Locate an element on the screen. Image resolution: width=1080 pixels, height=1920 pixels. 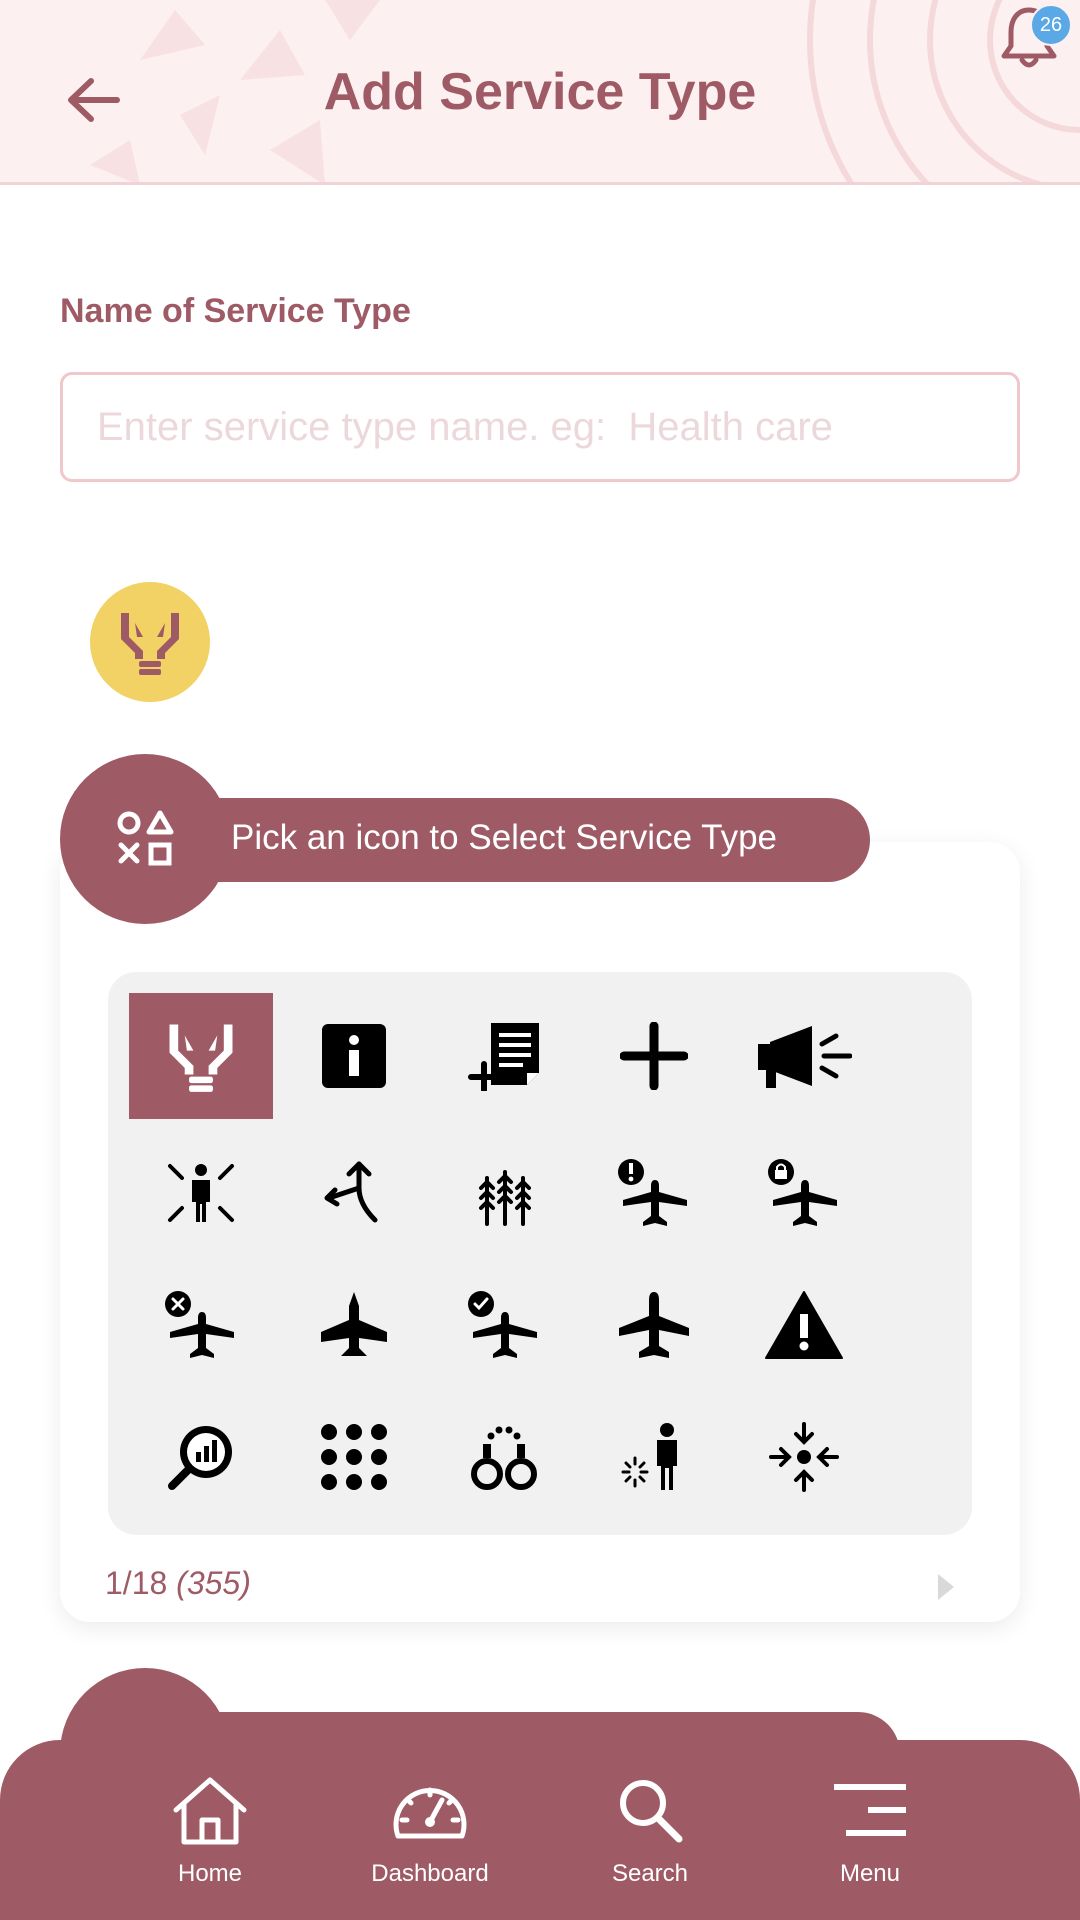
icon-option-person-burst is located at coordinates (201, 1193).